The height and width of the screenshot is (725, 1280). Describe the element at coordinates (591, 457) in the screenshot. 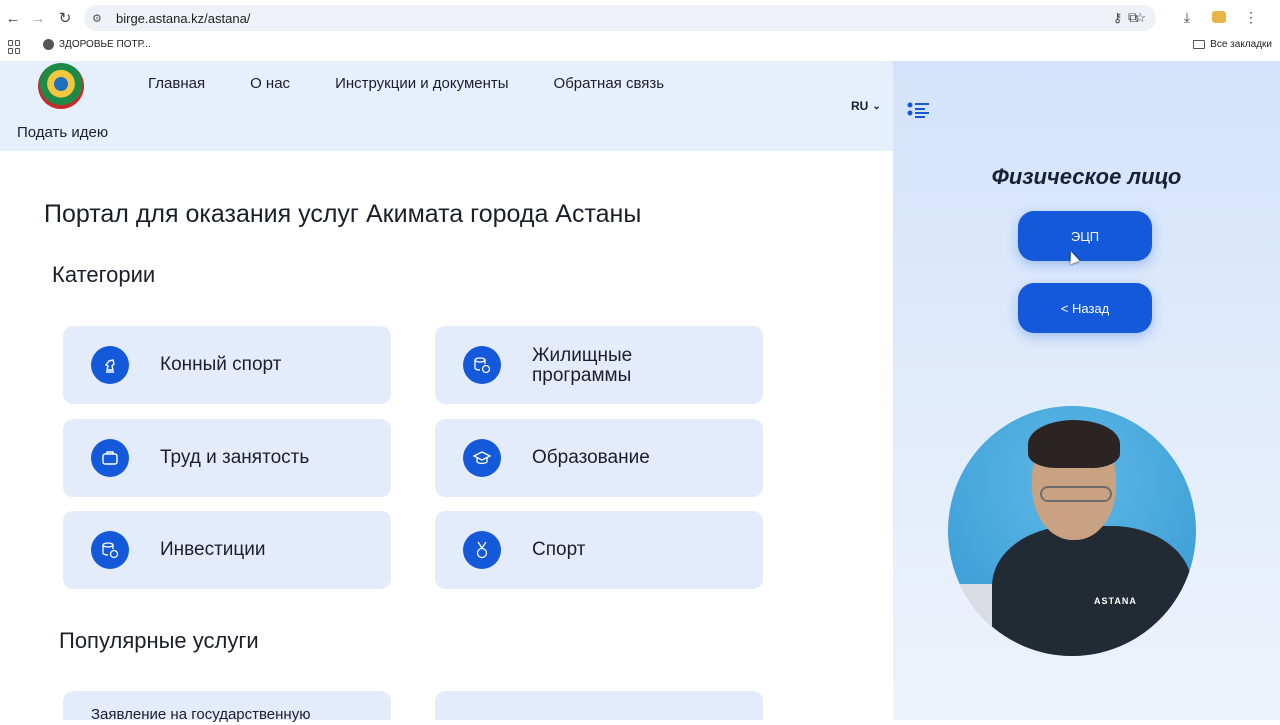

I see `category-label: Образование` at that location.